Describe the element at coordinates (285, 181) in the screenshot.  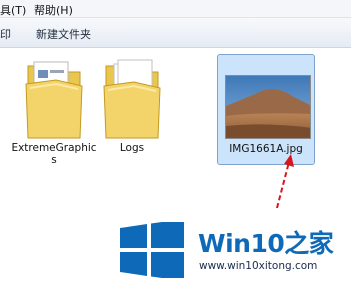
I see `annotation-arrow-icon` at that location.